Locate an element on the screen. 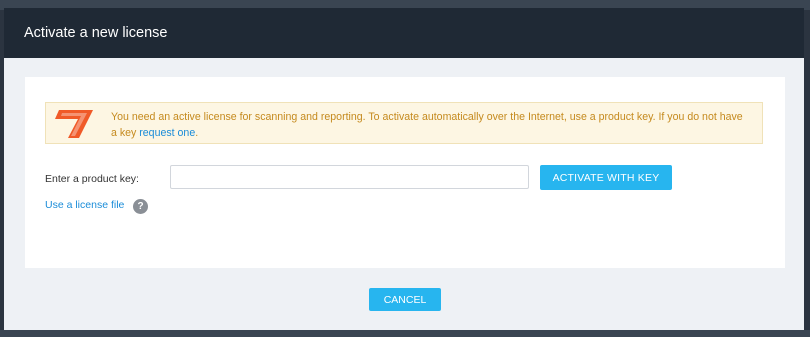  help-icon: ? is located at coordinates (140, 206).